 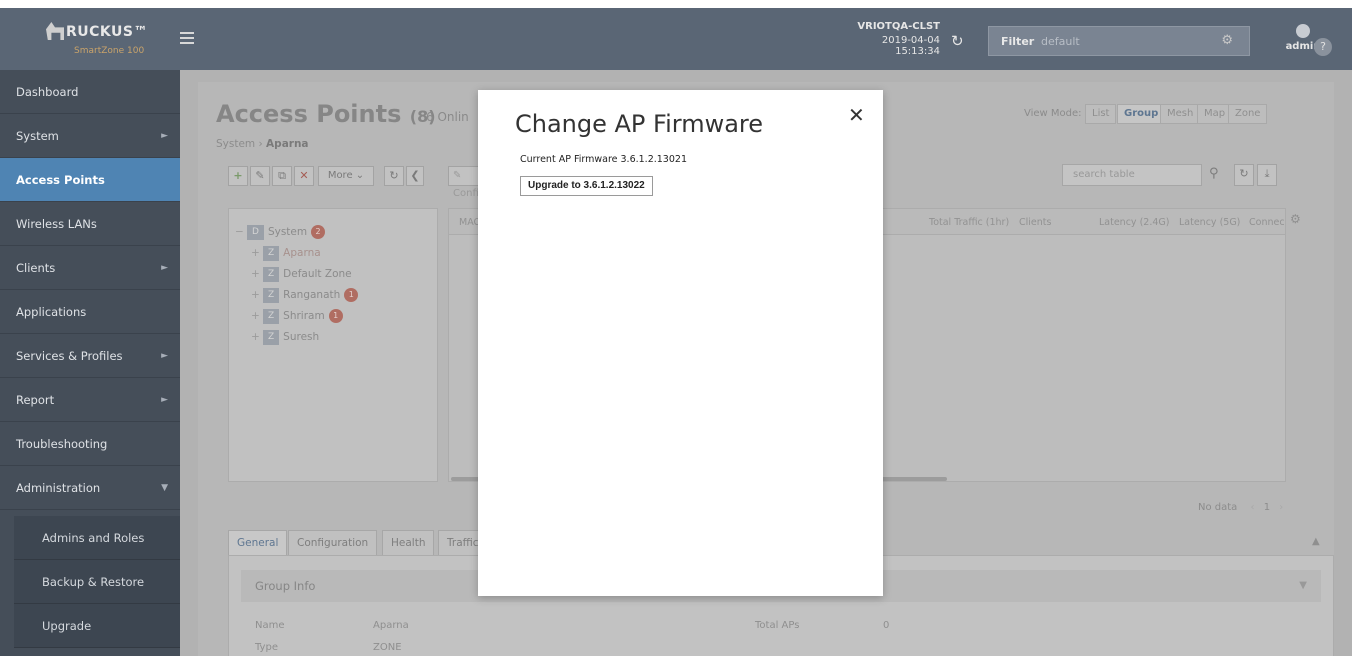 I want to click on sidebar-item-wireless-lans: Wireless LANs, so click(x=90, y=224).